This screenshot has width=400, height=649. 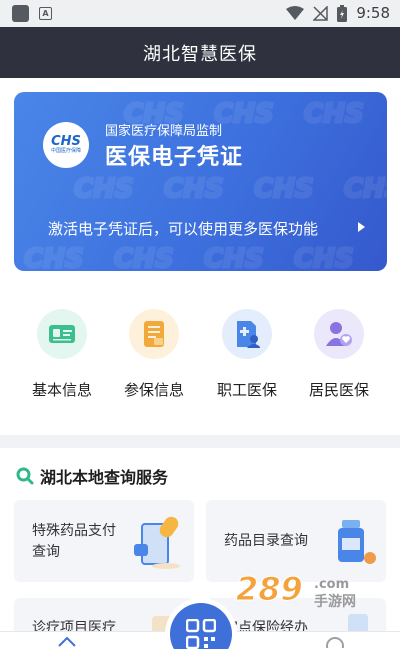 What do you see at coordinates (61, 390) in the screenshot?
I see `basic-info-label: 基本信息` at bounding box center [61, 390].